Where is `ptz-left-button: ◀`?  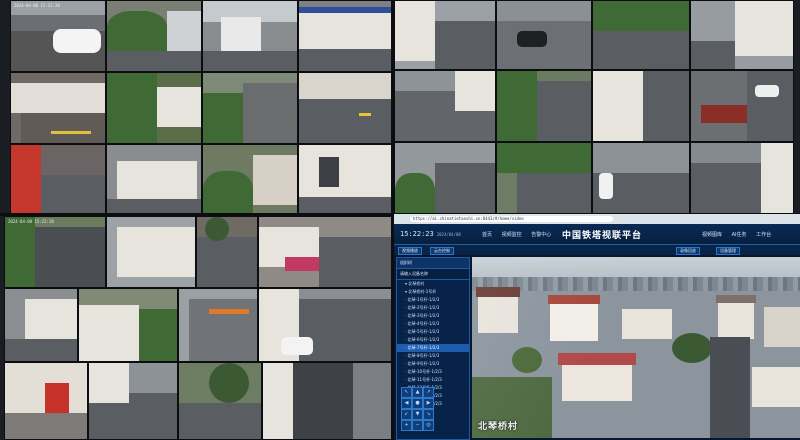
ptz-left-button: ◀ is located at coordinates (406, 403).